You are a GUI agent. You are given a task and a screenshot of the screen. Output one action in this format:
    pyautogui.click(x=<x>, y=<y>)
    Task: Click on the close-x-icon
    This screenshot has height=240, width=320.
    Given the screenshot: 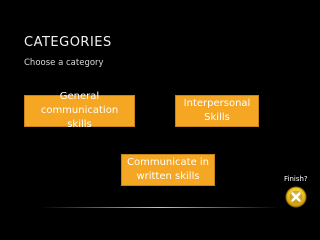 What is the action you would take?
    pyautogui.click(x=296, y=197)
    